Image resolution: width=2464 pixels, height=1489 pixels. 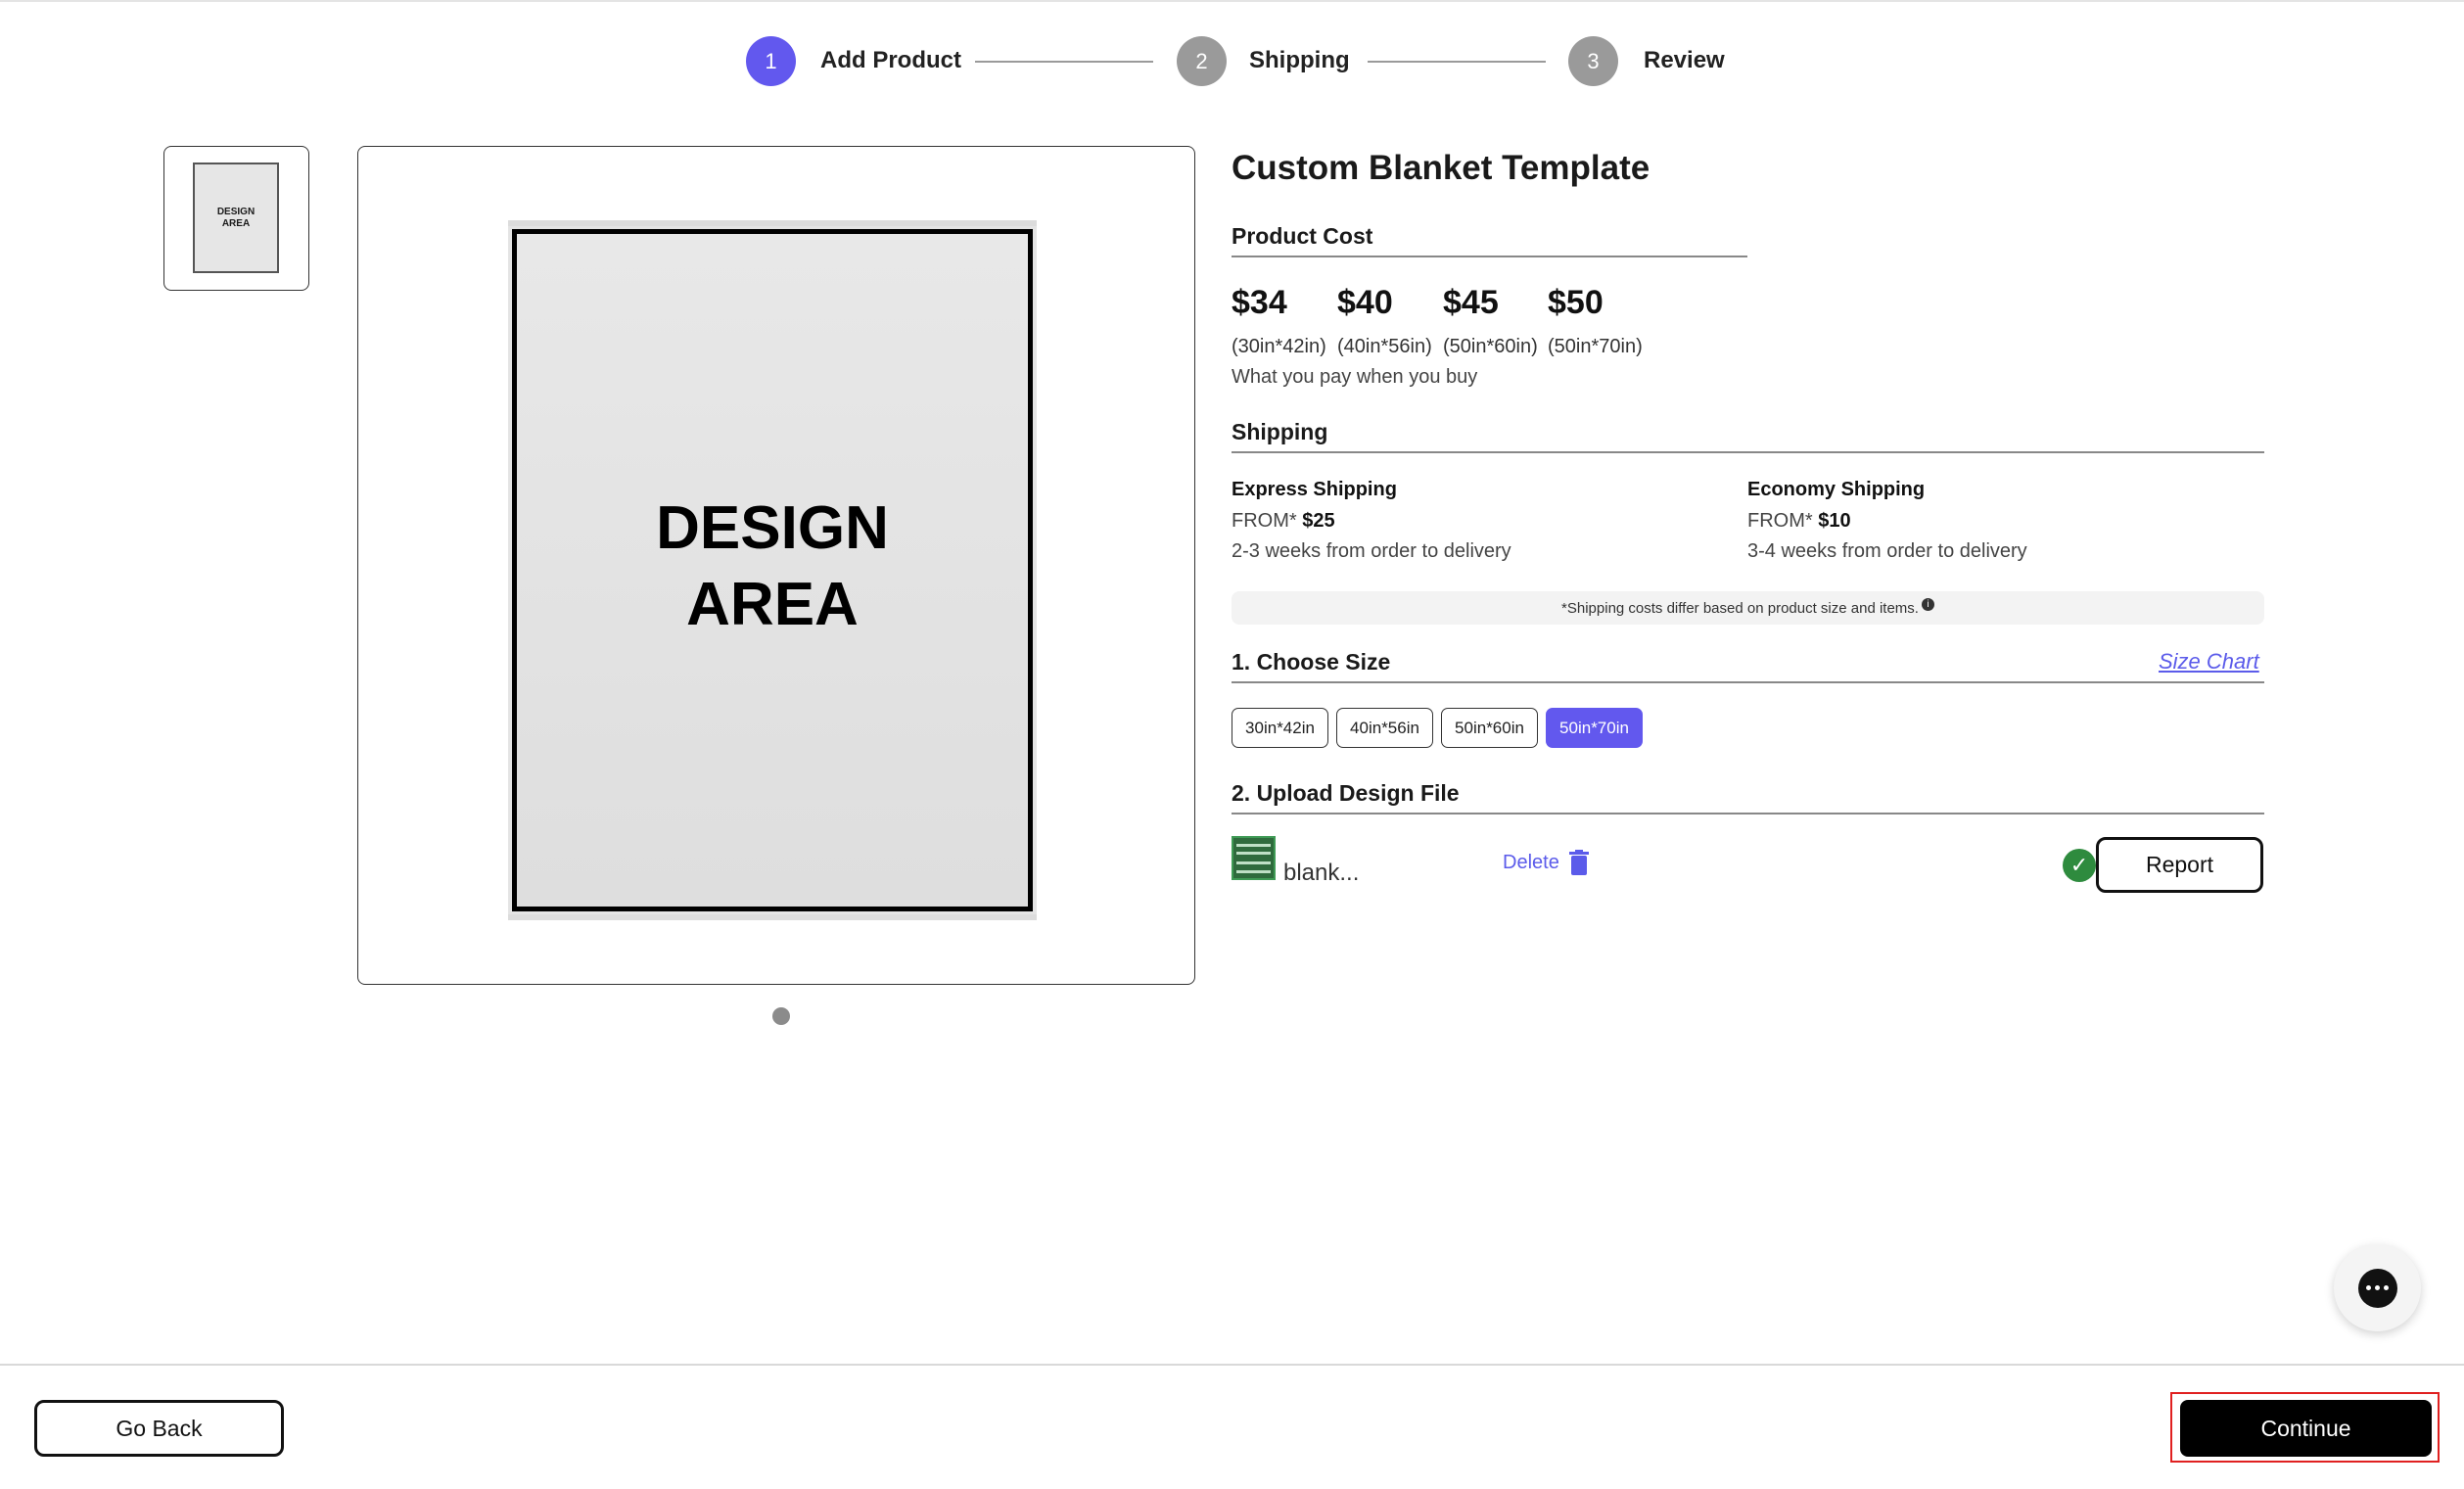 I want to click on design-area-text-line-1: DESIGN, so click(x=772, y=528).